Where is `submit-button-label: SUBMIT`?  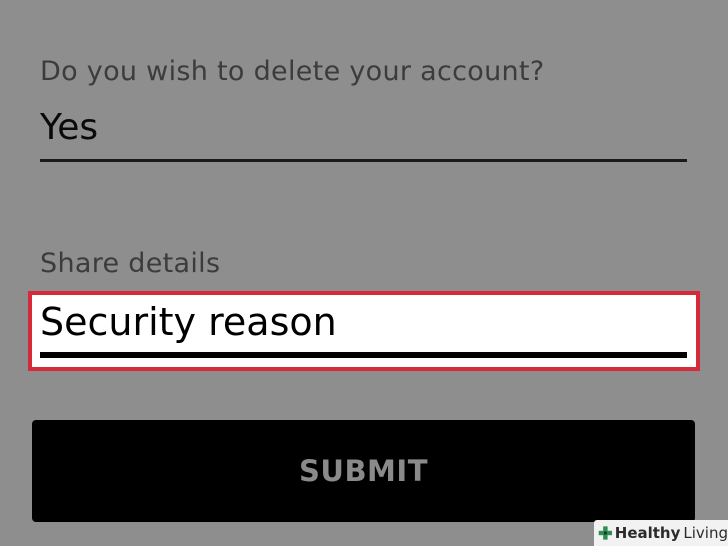 submit-button-label: SUBMIT is located at coordinates (363, 471).